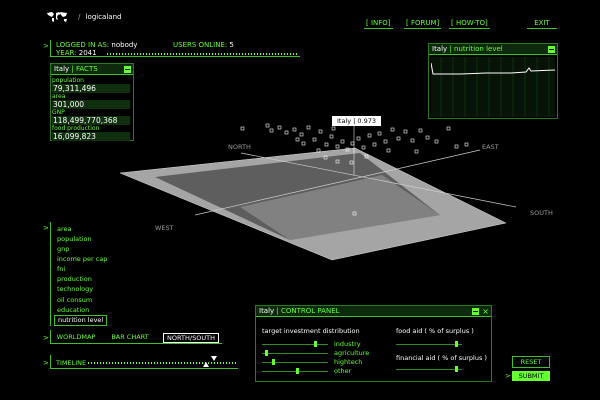 The width and height of the screenshot is (600, 400). I want to click on timeline-track, so click(162, 363).